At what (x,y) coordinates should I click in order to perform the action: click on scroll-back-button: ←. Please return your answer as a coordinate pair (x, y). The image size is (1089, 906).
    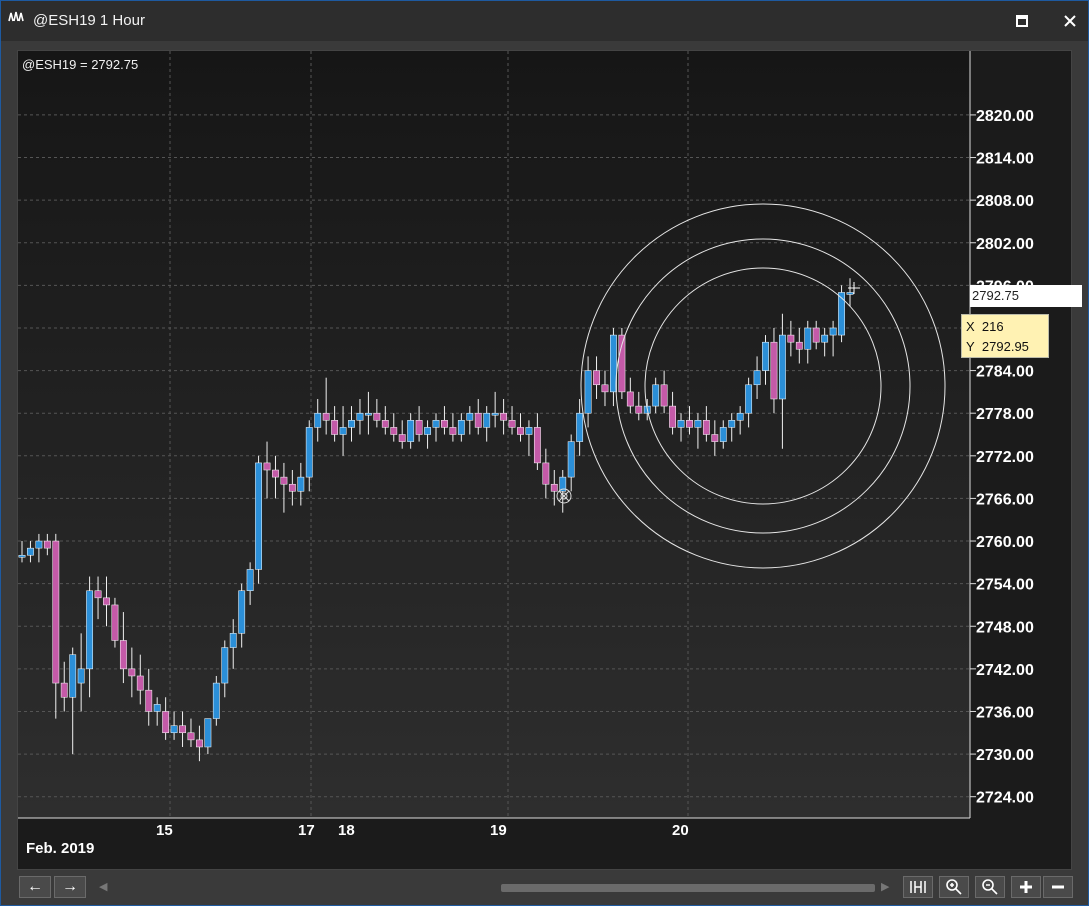
    Looking at the image, I should click on (35, 887).